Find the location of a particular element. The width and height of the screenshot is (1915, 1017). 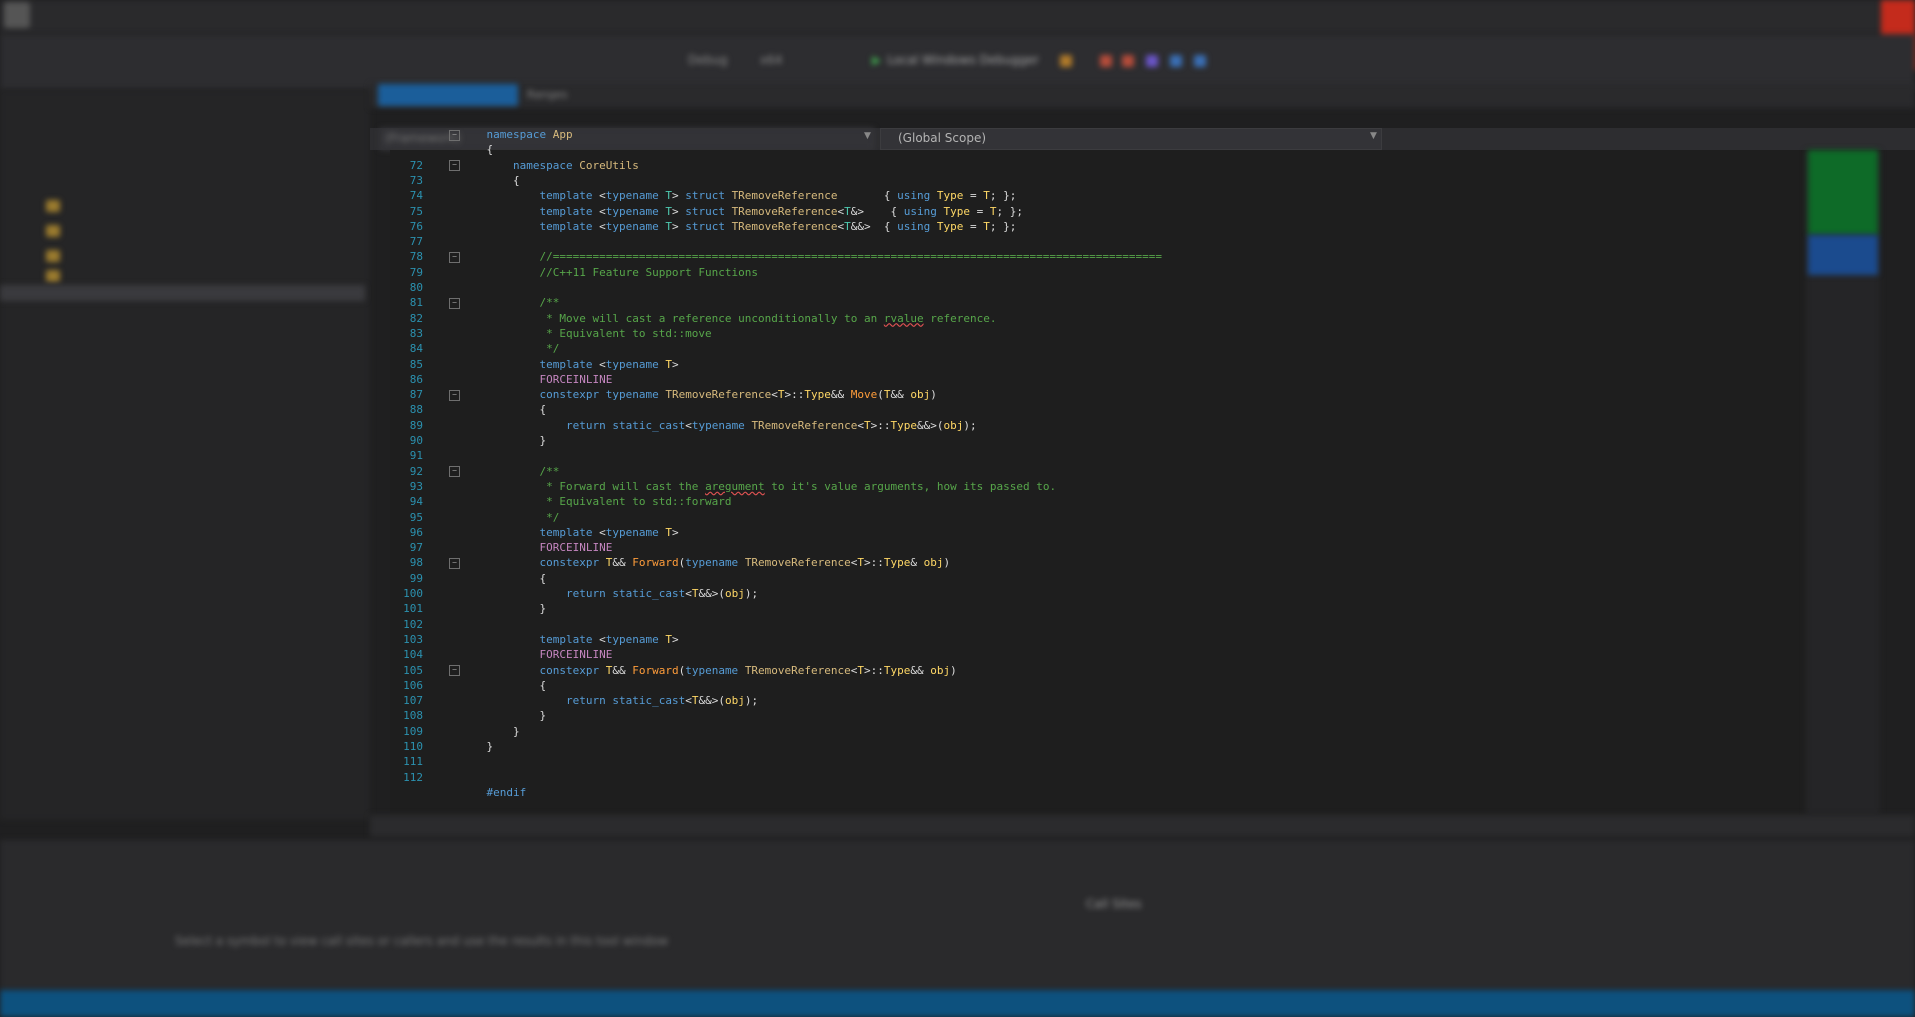

code-line: 97 FORCEINLINE is located at coordinates (504, 547).